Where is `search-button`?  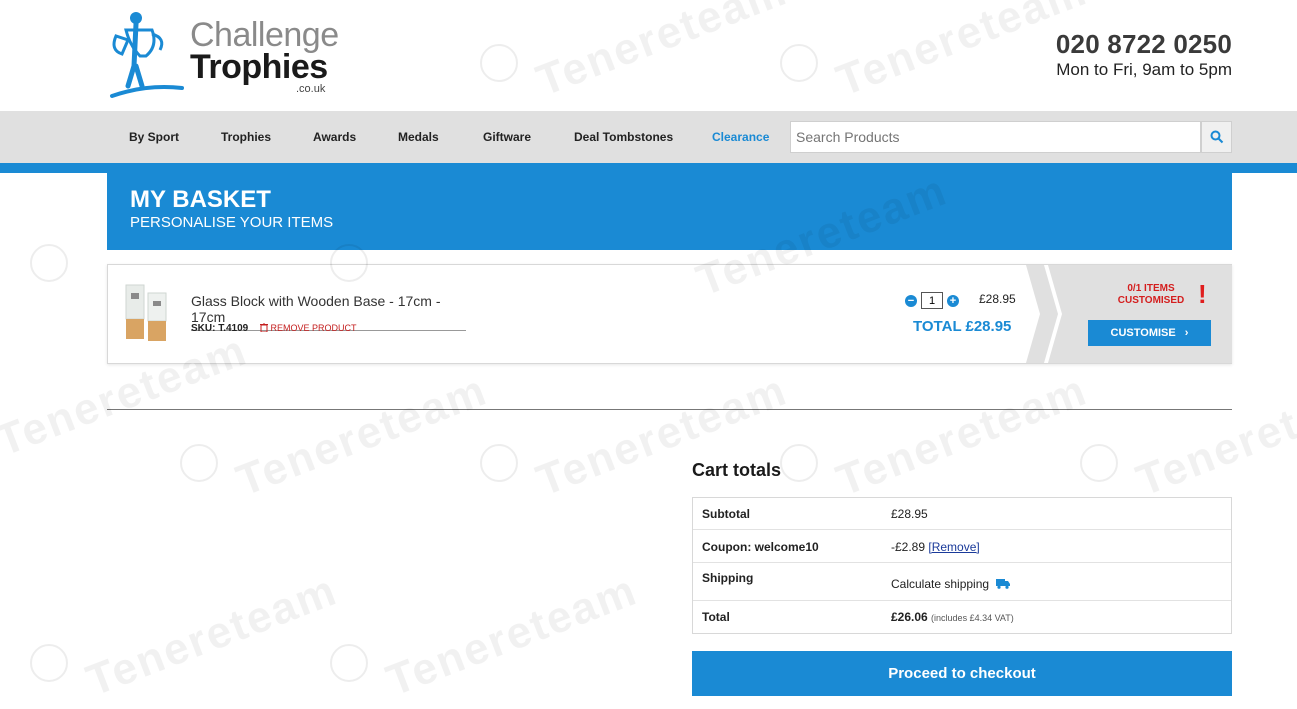 search-button is located at coordinates (1216, 137).